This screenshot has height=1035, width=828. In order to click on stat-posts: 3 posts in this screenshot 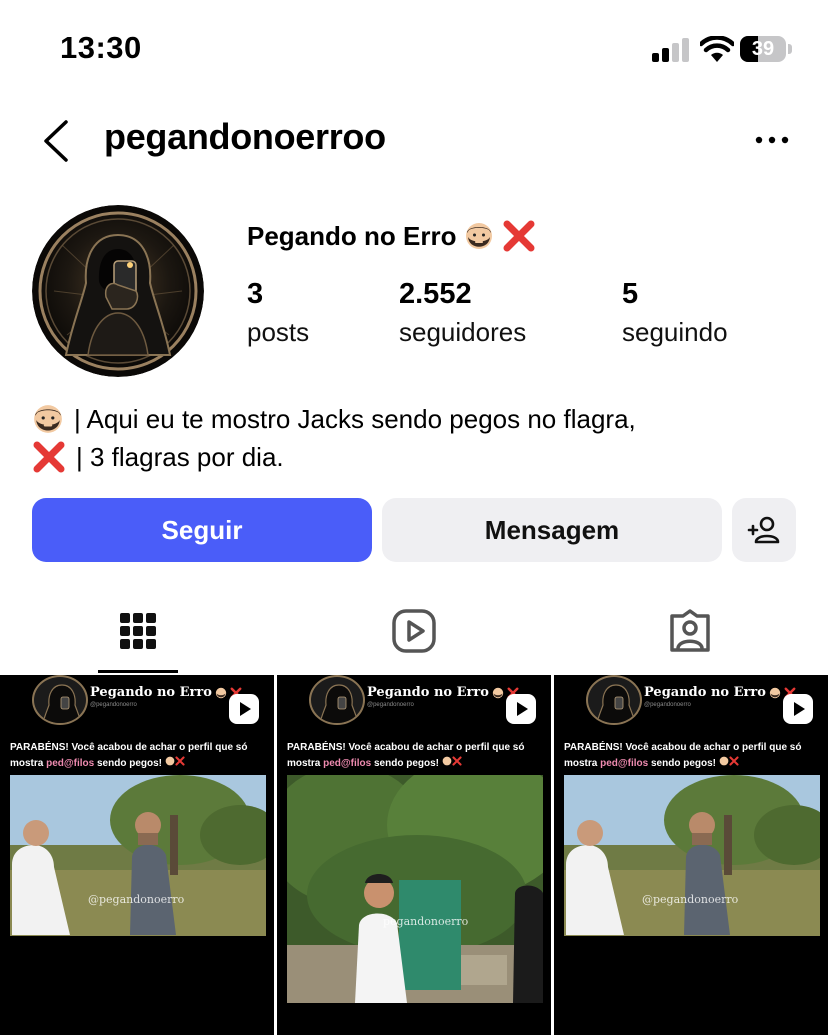, I will do `click(278, 313)`.